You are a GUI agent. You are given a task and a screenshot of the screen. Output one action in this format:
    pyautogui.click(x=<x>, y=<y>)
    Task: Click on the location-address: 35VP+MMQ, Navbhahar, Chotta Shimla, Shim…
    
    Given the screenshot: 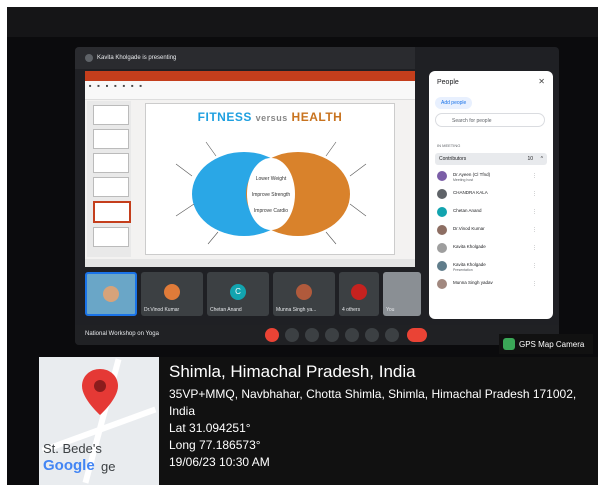 What is the action you would take?
    pyautogui.click(x=373, y=394)
    